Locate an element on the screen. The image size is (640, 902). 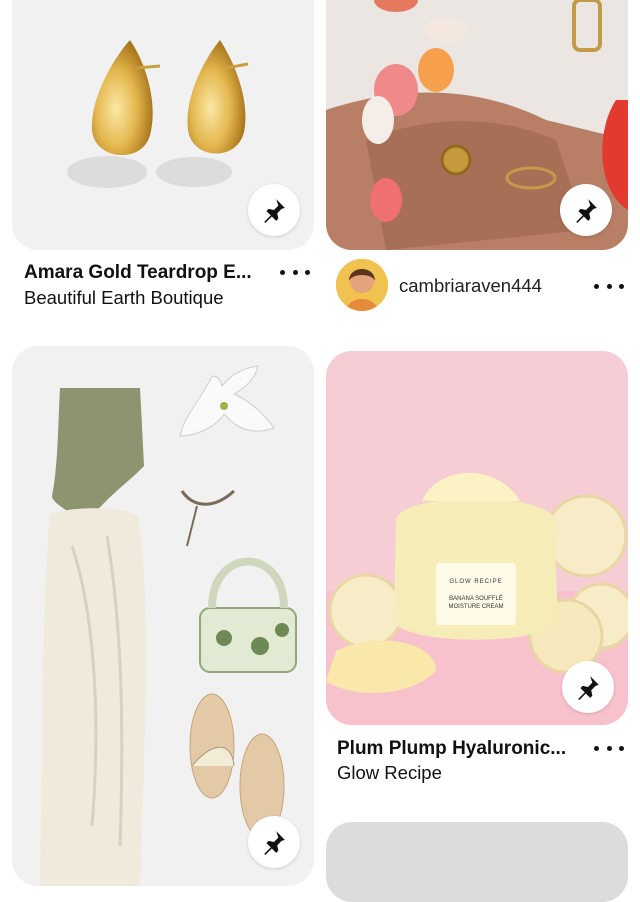
jar-brand-label: GLOW RECIPE is located at coordinates (476, 582).